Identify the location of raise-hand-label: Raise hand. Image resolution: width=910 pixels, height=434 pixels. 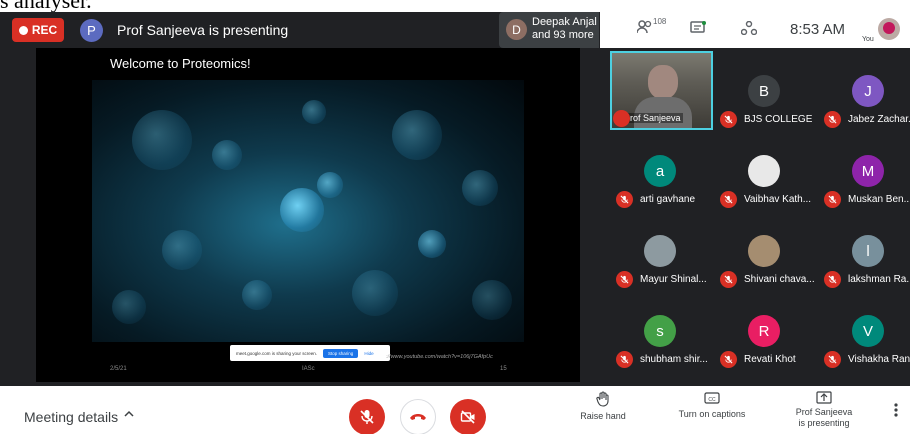
(603, 416).